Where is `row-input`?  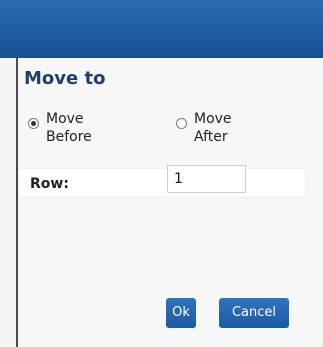 row-input is located at coordinates (206, 179).